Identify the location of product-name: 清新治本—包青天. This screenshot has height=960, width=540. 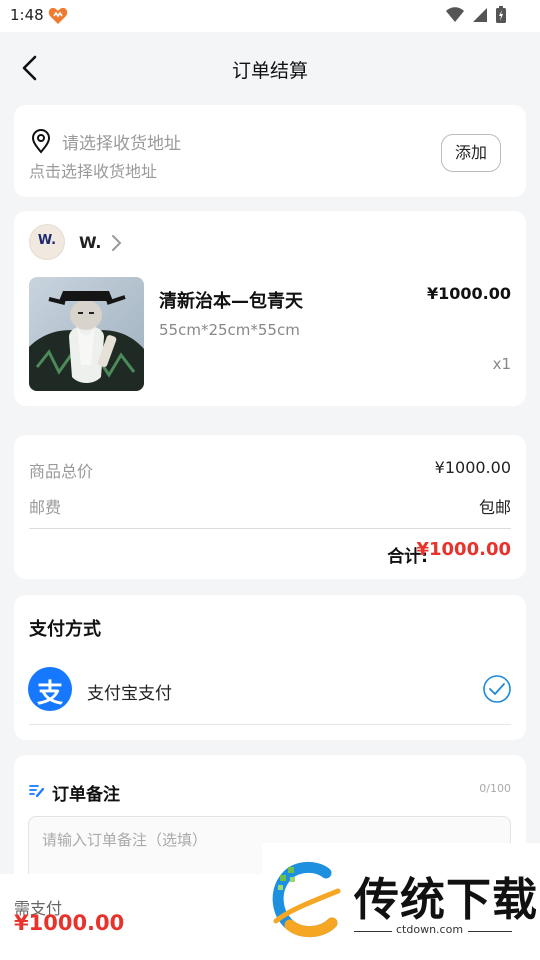
(231, 300).